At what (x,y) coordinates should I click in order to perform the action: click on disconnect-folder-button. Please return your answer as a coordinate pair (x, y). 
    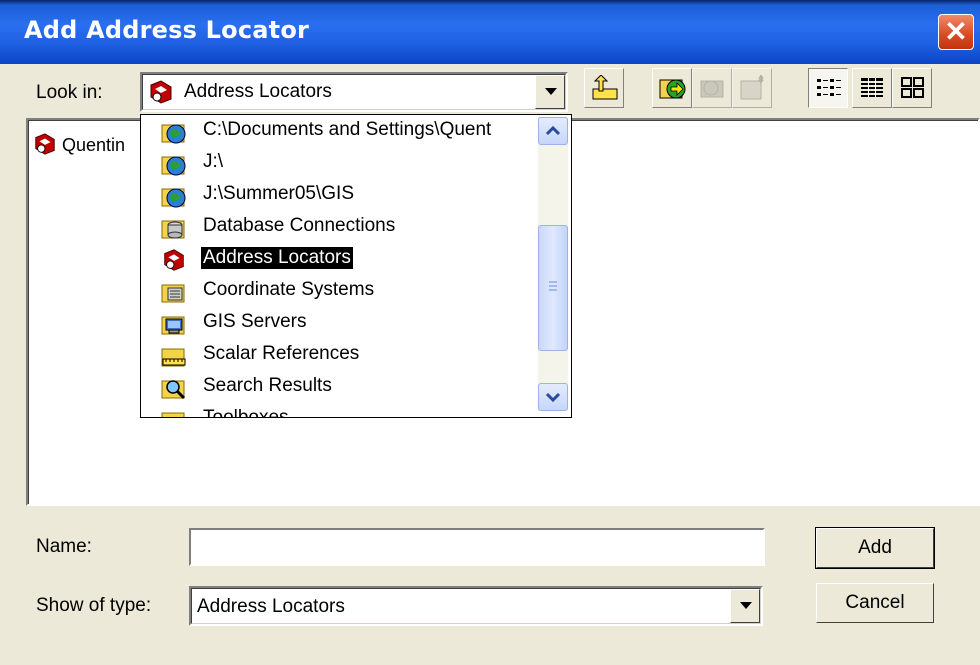
    Looking at the image, I should click on (712, 88).